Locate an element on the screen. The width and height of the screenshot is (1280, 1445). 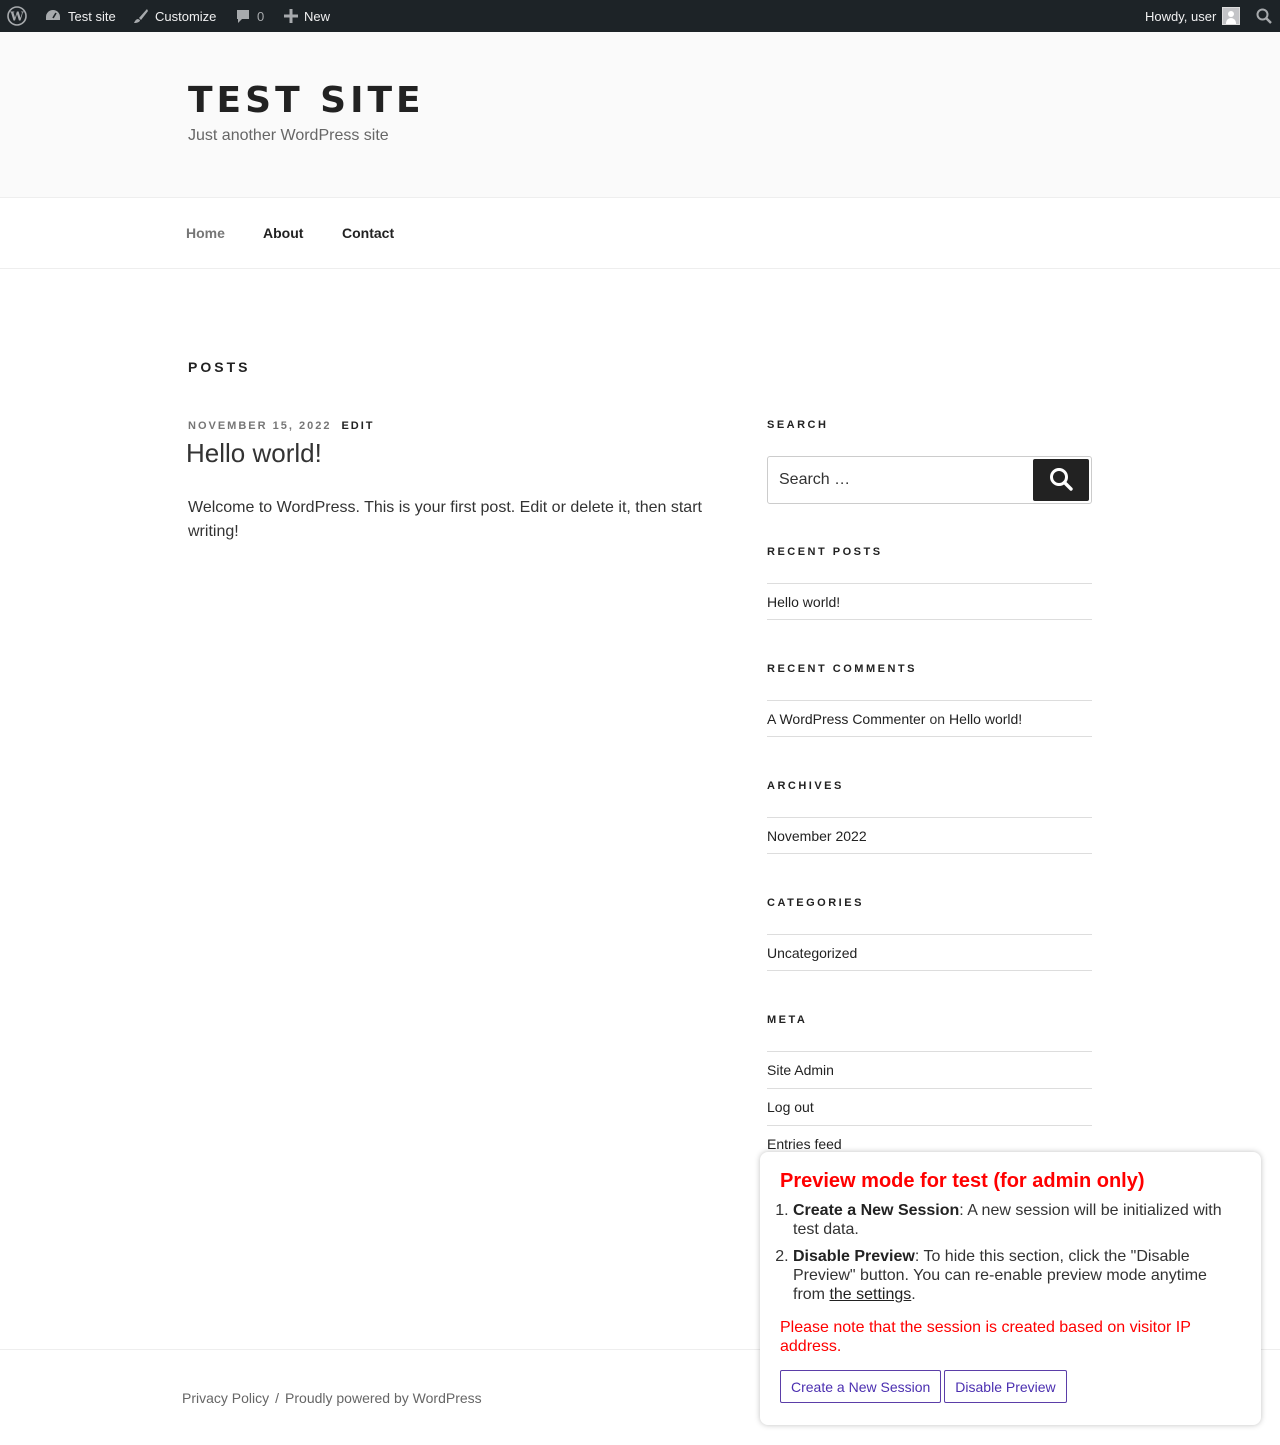
meta-site-admin-link: Site Admin is located at coordinates (800, 1070).